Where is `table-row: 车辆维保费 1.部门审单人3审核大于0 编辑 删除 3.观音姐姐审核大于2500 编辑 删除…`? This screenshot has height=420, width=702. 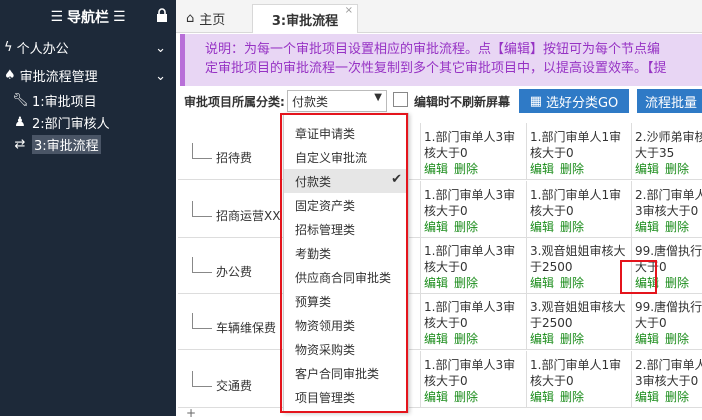 table-row: 车辆维保费 1.部门审单人3审核大于0 编辑 删除 3.观音姐姐审核大于2500 编辑 删除… is located at coordinates (440, 321).